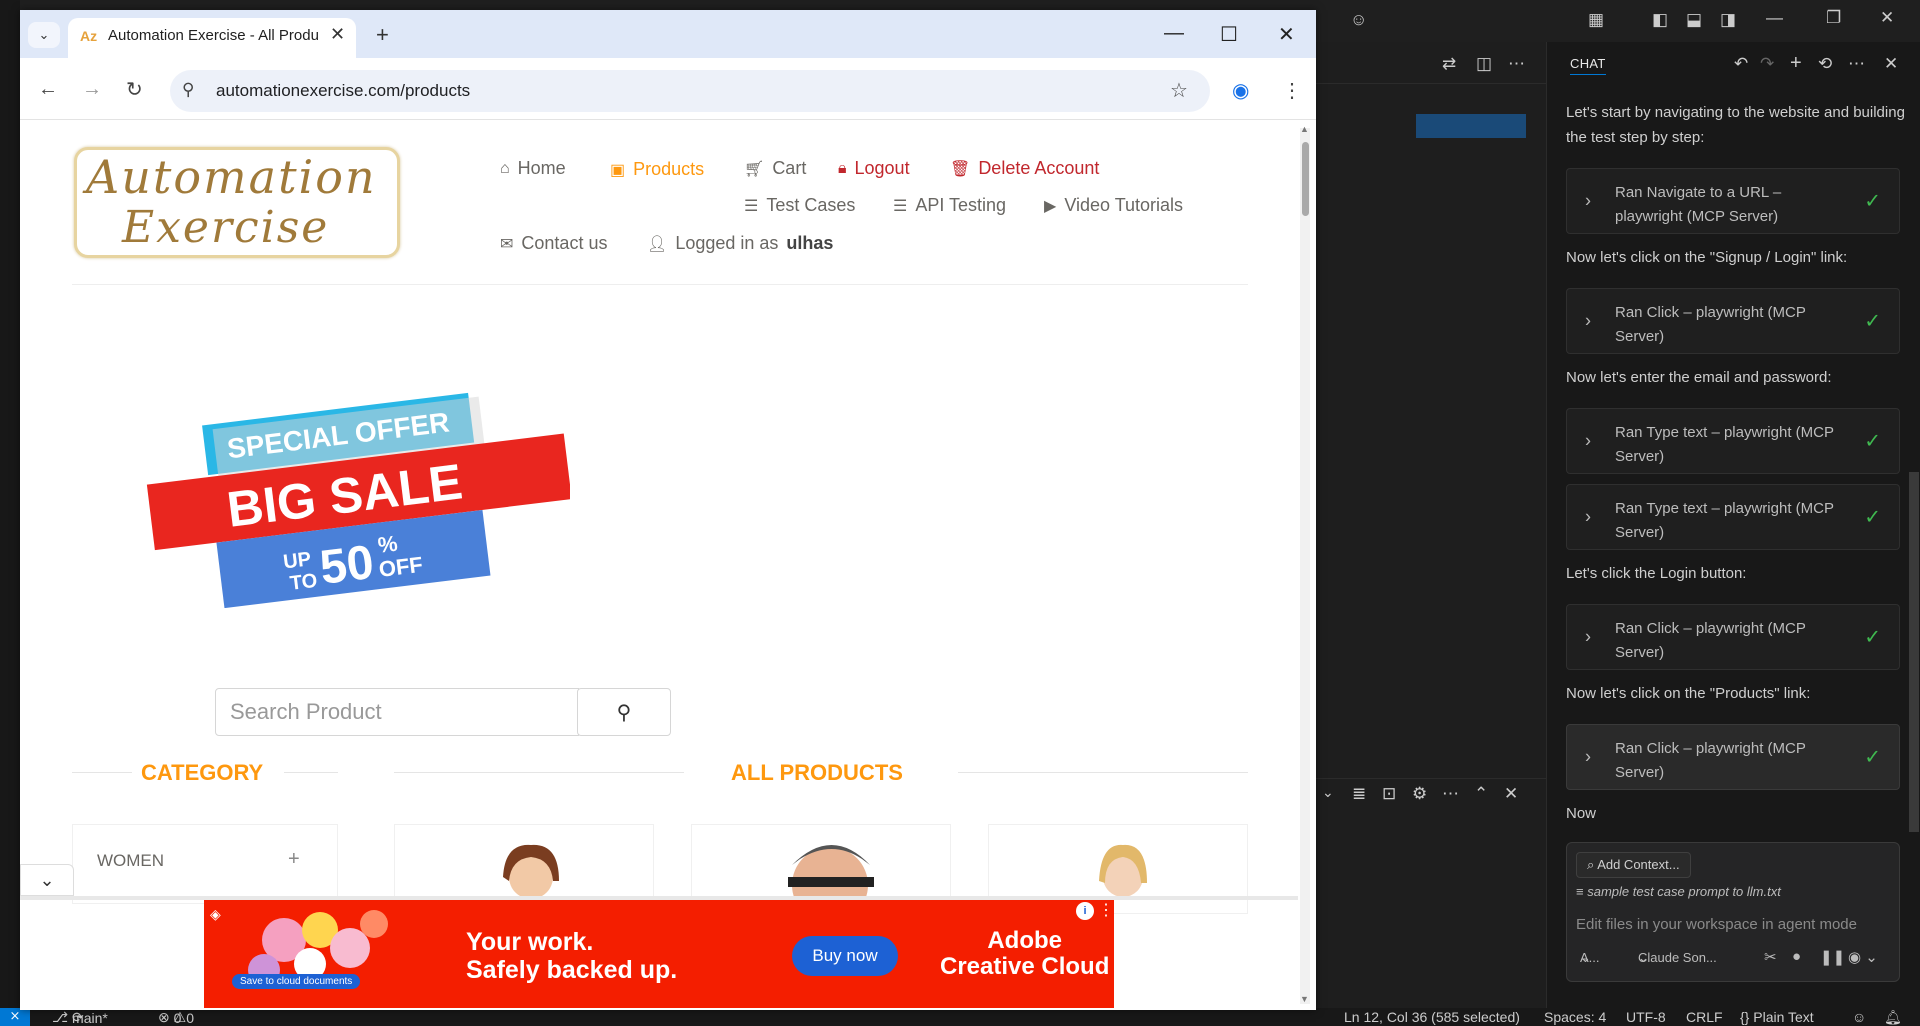 Image resolution: width=1920 pixels, height=1026 pixels. I want to click on copilot-icon: ☺, so click(1358, 20).